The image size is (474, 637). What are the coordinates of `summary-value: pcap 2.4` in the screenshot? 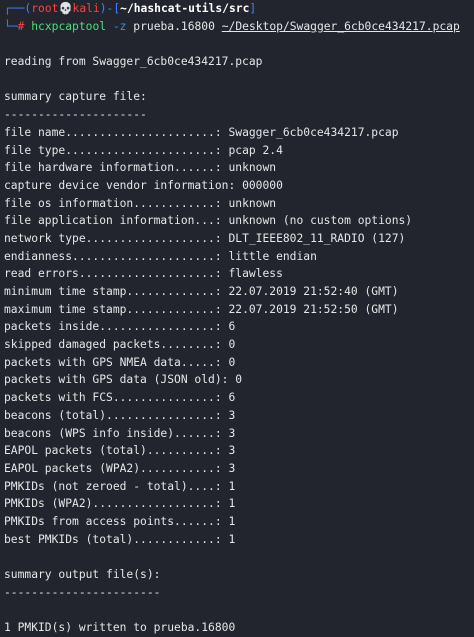 It's located at (255, 150).